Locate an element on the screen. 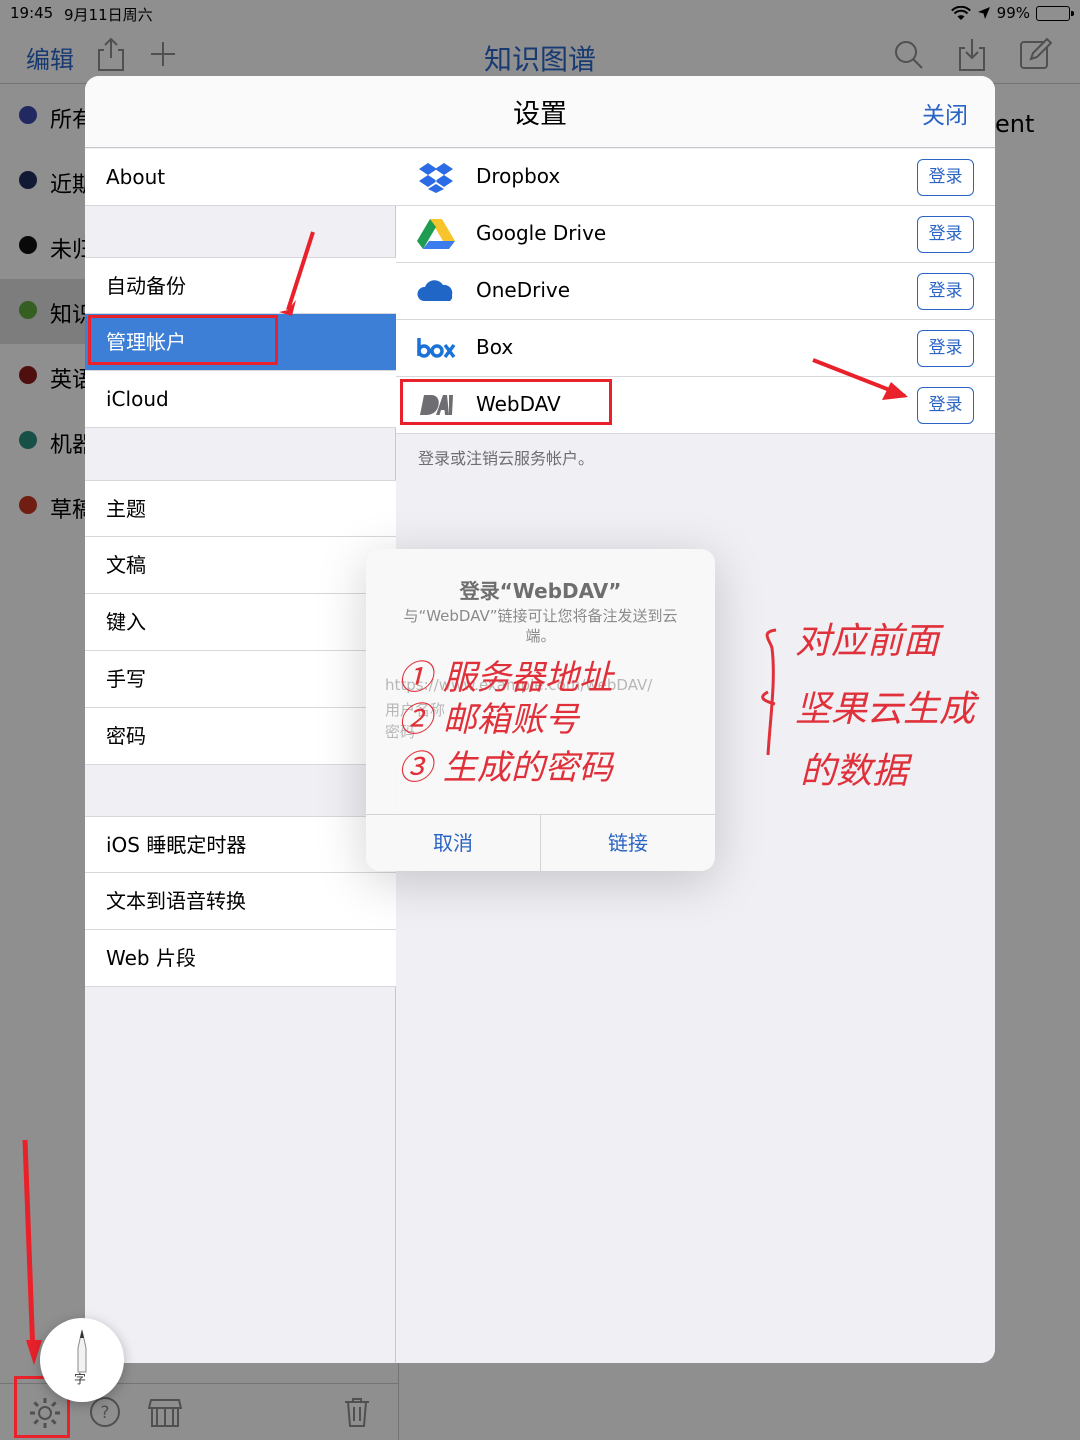  pencil-tool-bubble: 字 is located at coordinates (82, 1360).